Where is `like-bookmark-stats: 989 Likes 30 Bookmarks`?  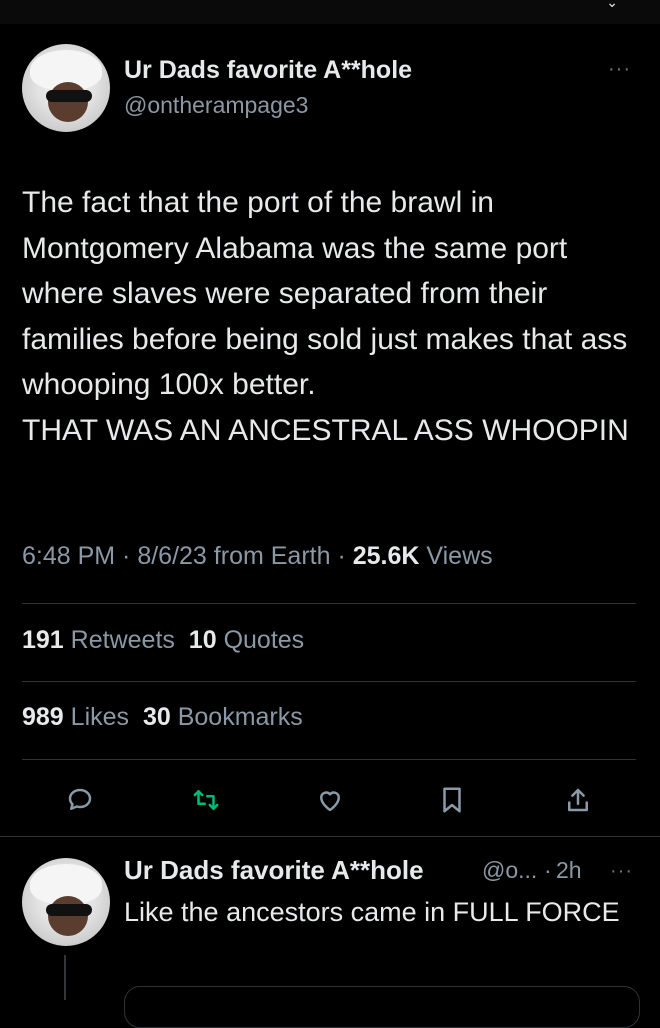 like-bookmark-stats: 989 Likes 30 Bookmarks is located at coordinates (162, 717).